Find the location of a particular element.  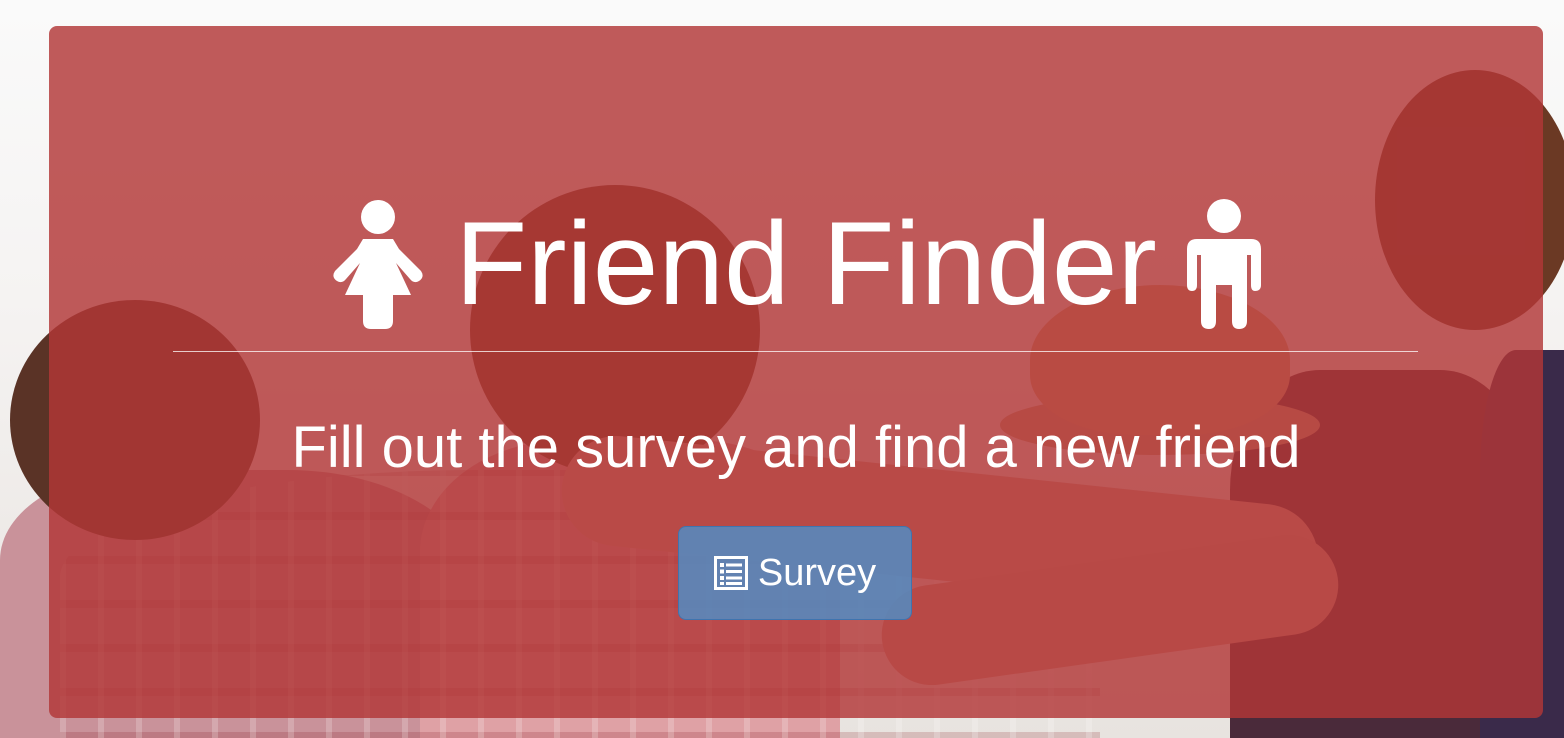

page-title: Friend Finder is located at coordinates (806, 263).